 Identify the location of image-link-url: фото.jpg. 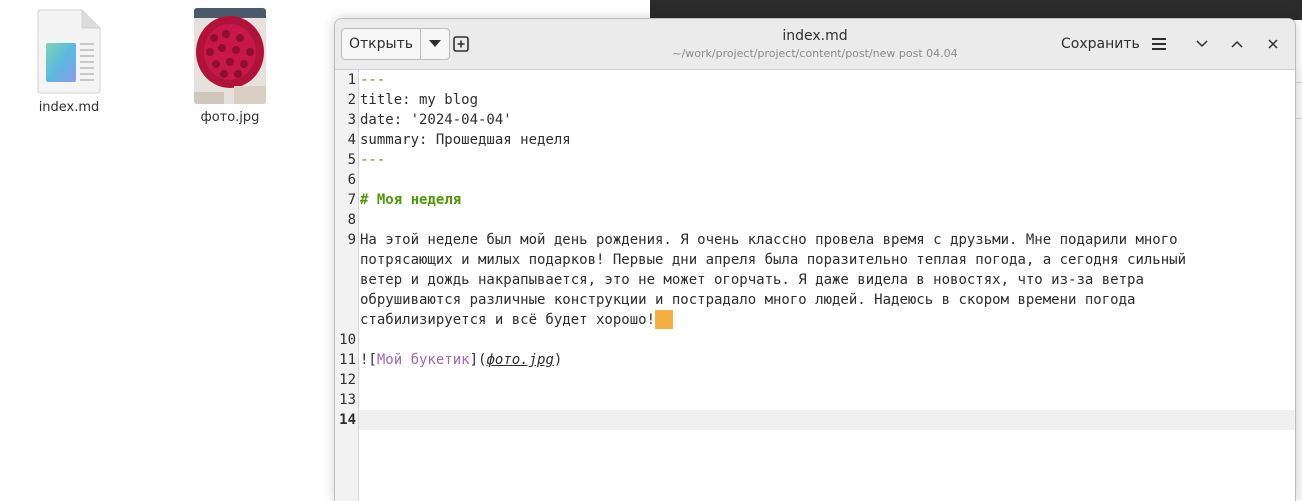
(519, 360).